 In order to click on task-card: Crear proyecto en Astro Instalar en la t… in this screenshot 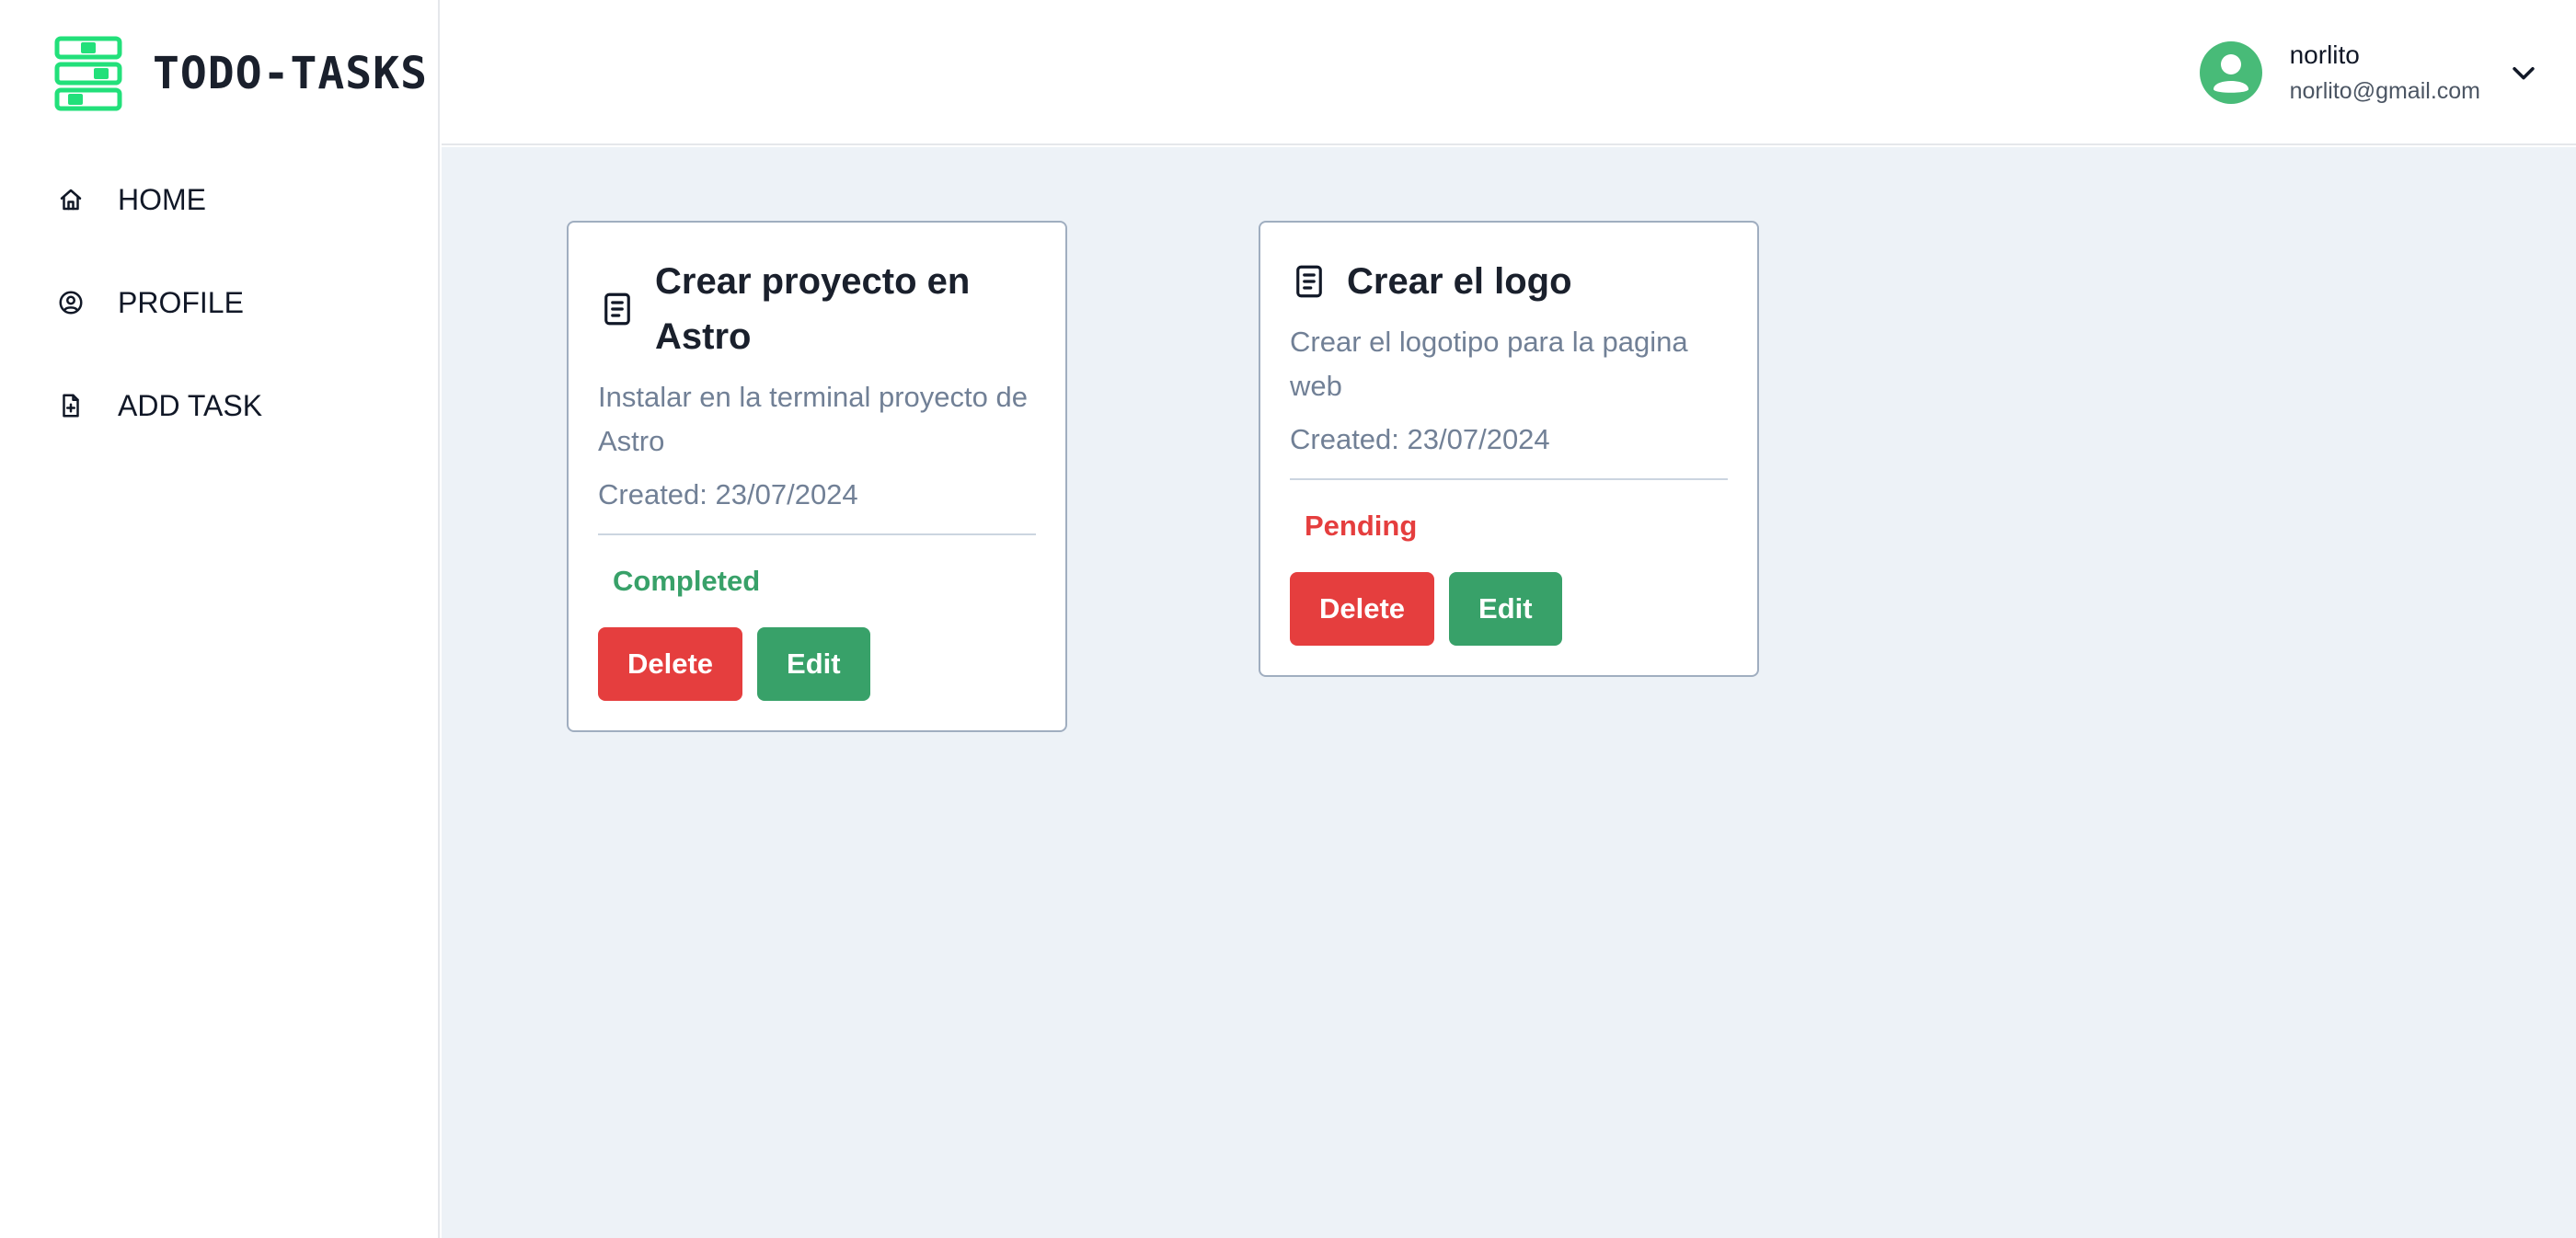, I will do `click(817, 476)`.